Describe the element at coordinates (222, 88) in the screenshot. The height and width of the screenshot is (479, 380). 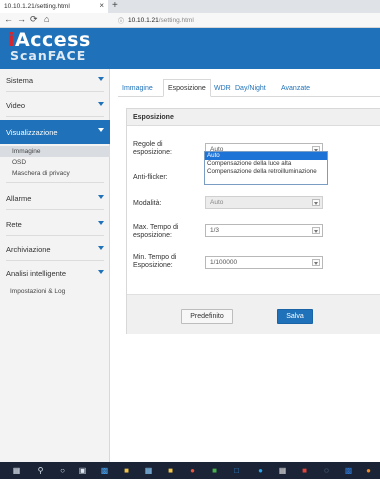
I see `tab-label: WDR` at that location.